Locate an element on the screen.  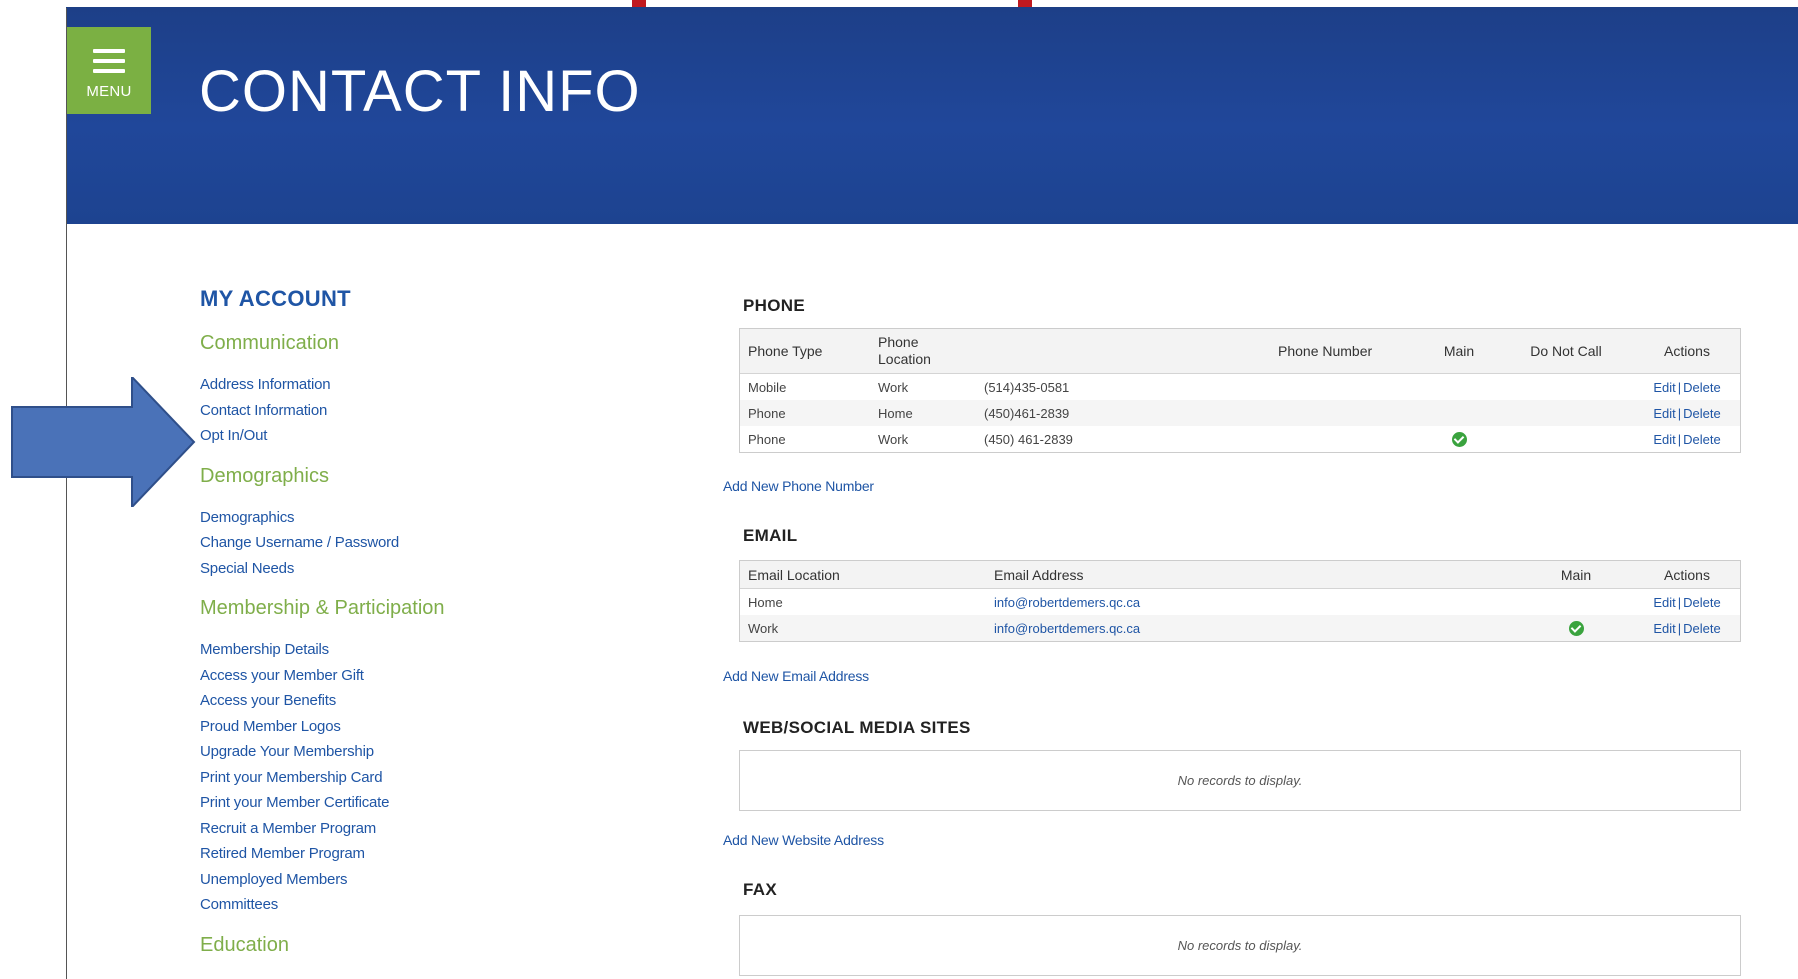
sidebar-link-address-information: Address Information is located at coordinates (370, 385).